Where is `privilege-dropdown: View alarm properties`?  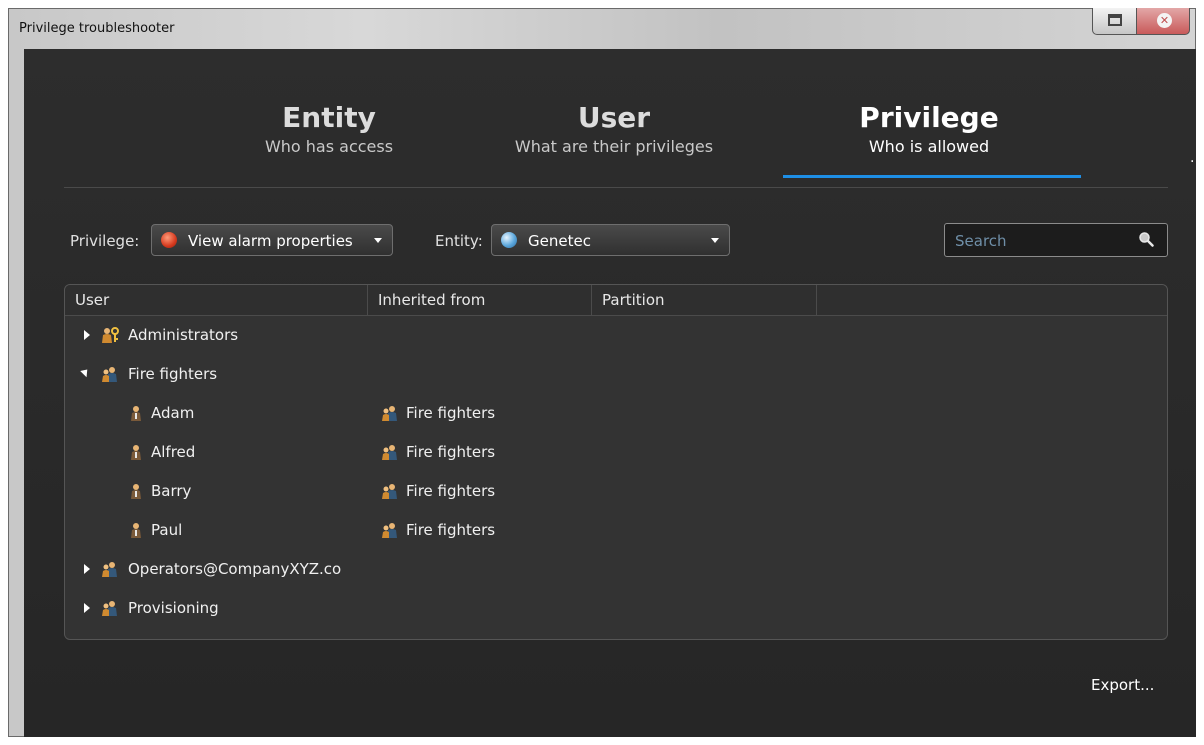
privilege-dropdown: View alarm properties is located at coordinates (272, 240).